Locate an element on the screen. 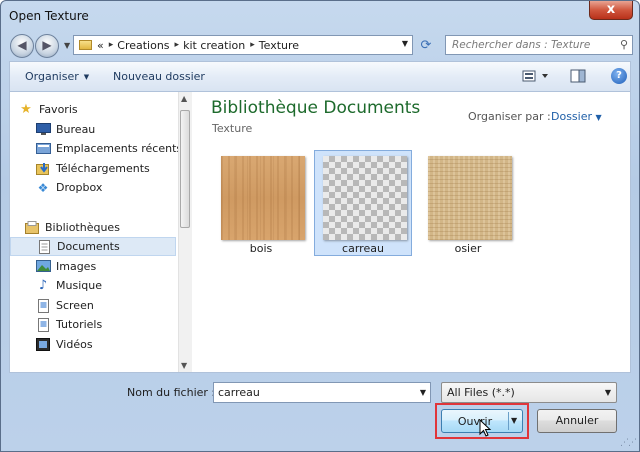 The image size is (640, 452). search-icon: ⚲ is located at coordinates (624, 44).